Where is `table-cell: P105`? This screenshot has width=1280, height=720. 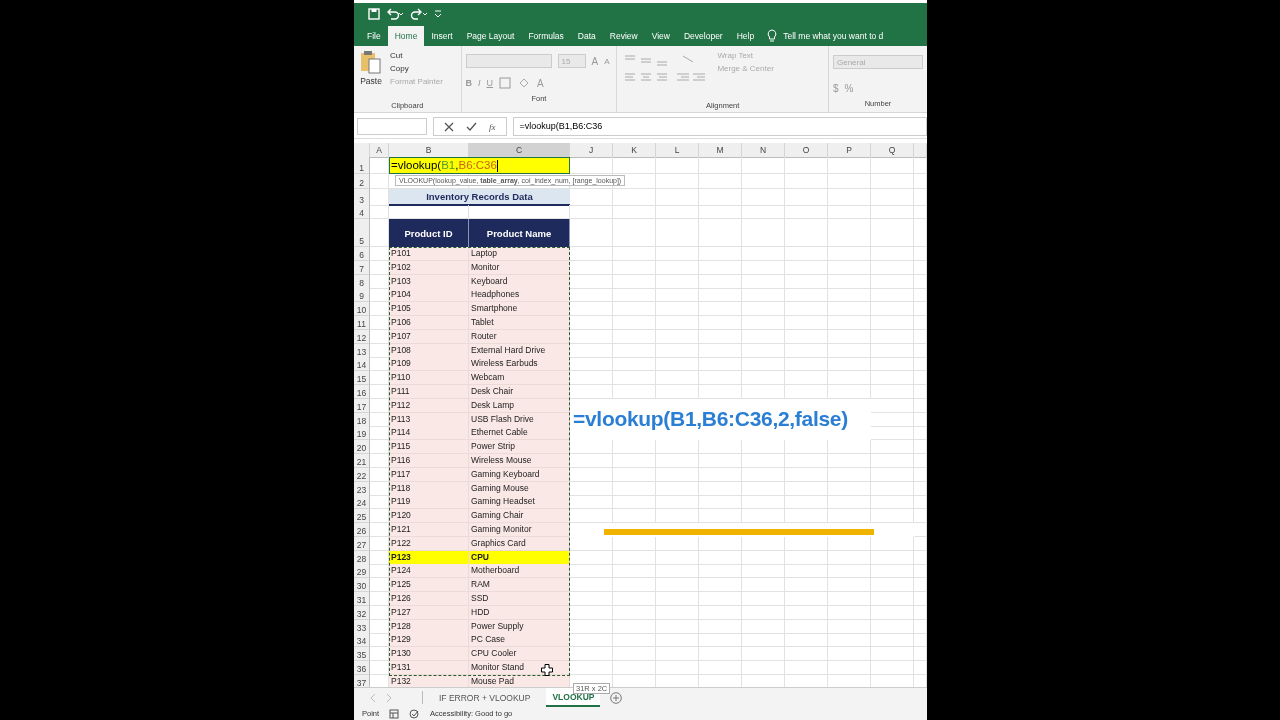
table-cell: P105 is located at coordinates (429, 309).